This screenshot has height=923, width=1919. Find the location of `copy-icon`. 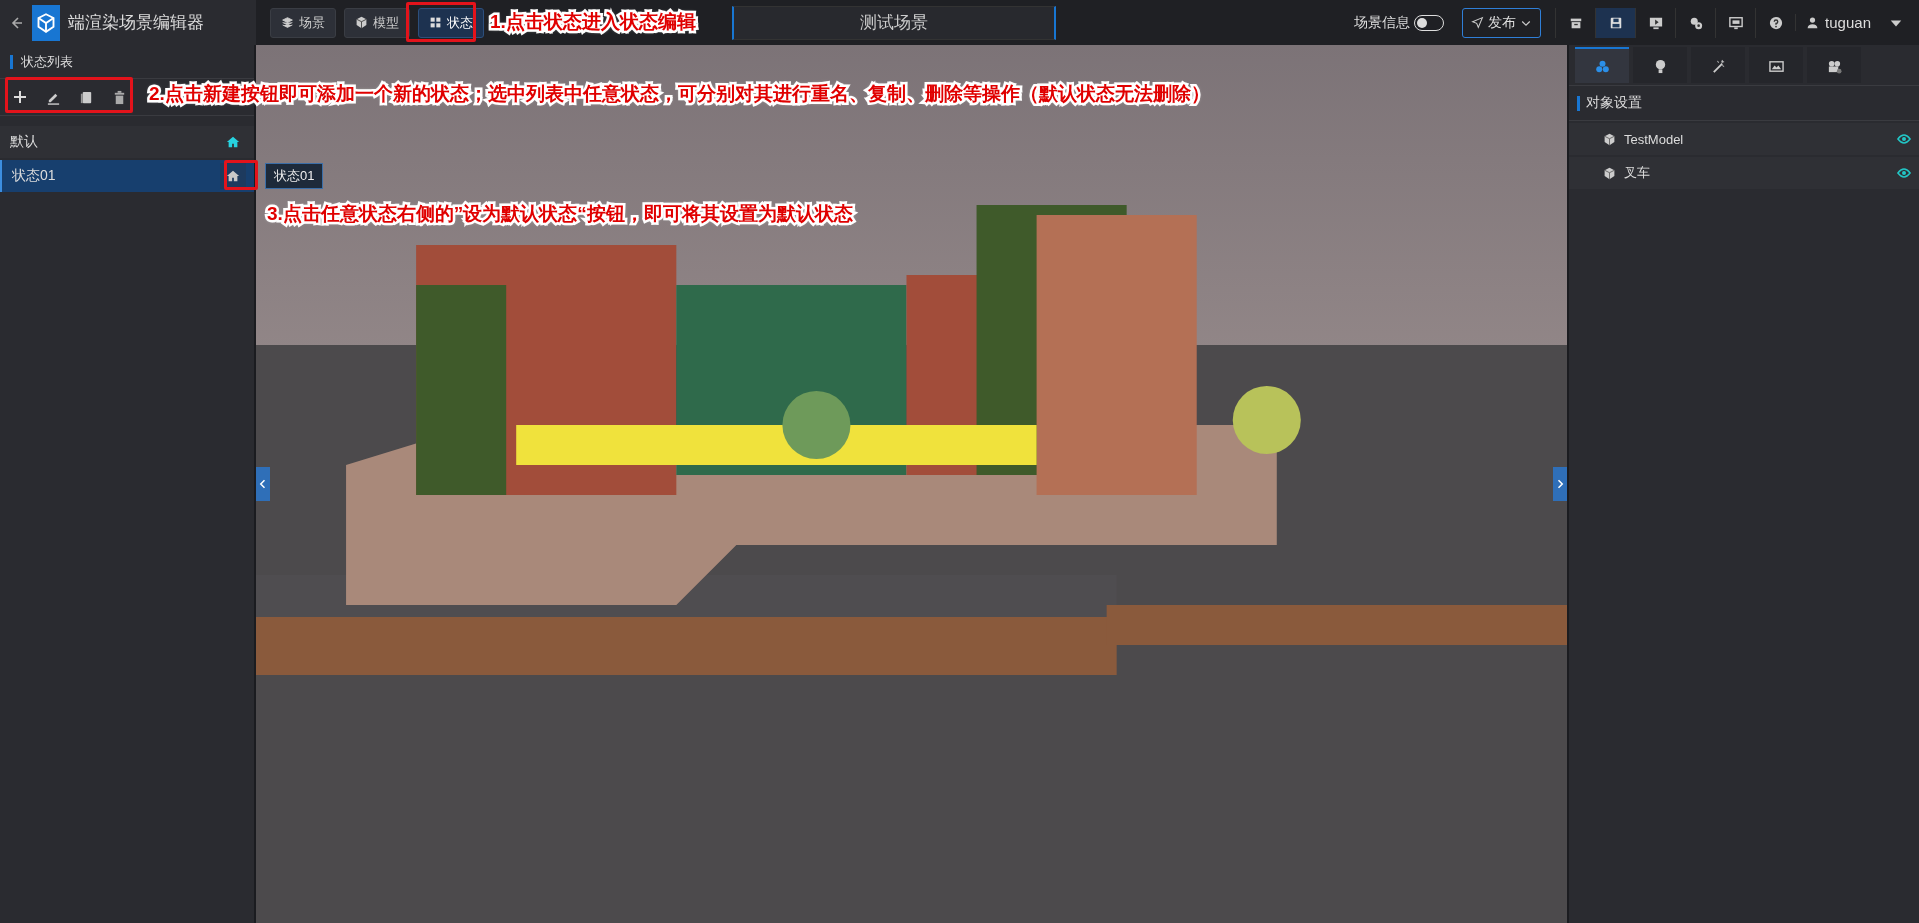

copy-icon is located at coordinates (86, 97).